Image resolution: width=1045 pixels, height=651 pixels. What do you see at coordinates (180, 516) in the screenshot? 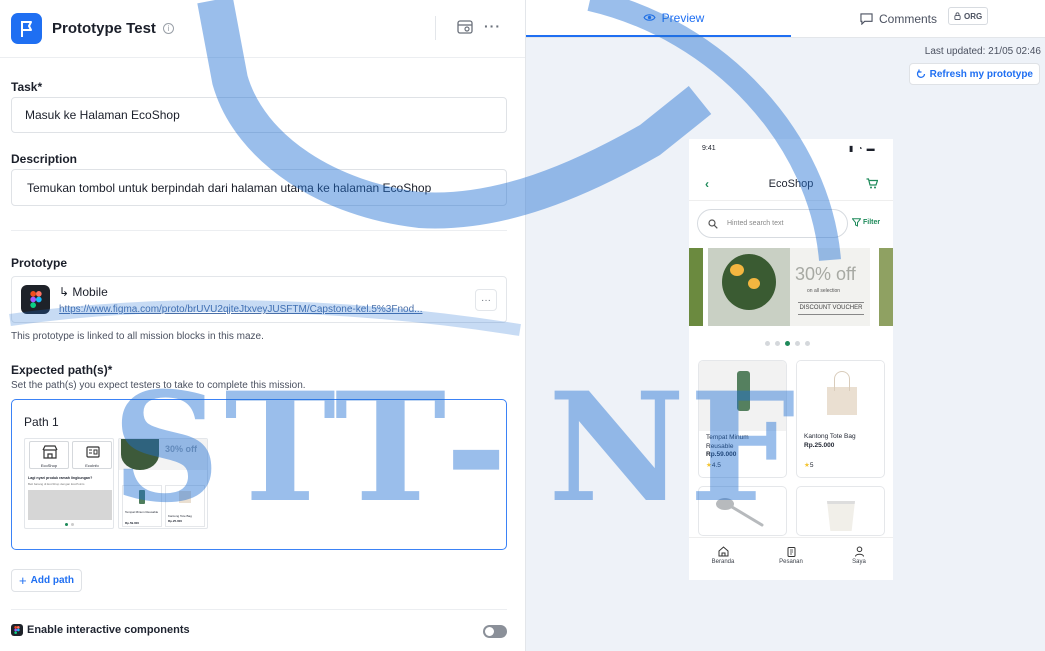
I see `thumb-card-2-name: Kantong Tote Bag` at bounding box center [180, 516].